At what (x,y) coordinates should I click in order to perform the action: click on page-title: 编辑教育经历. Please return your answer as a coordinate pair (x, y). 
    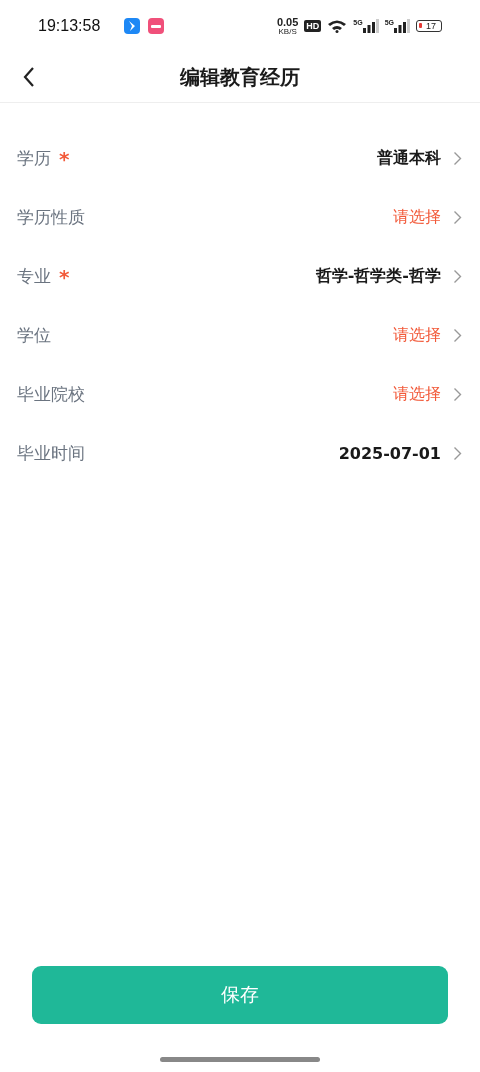
    Looking at the image, I should click on (240, 77).